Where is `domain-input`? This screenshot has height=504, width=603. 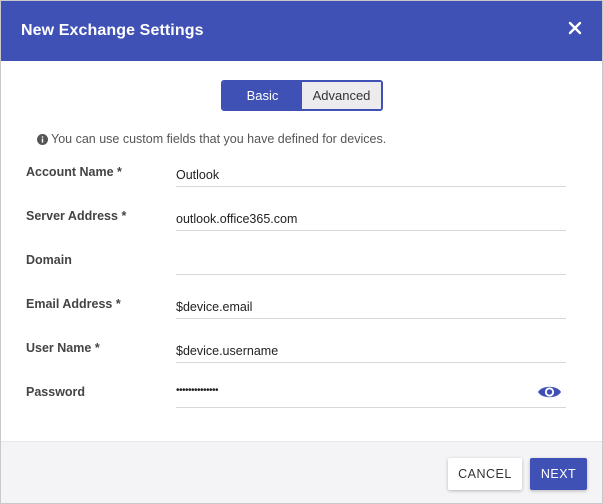
domain-input is located at coordinates (371, 263).